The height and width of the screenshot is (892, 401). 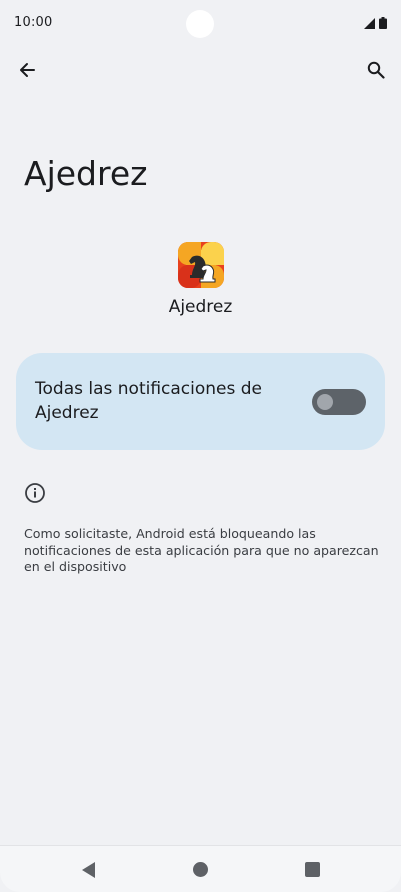 What do you see at coordinates (89, 870) in the screenshot?
I see `nav-back-icon` at bounding box center [89, 870].